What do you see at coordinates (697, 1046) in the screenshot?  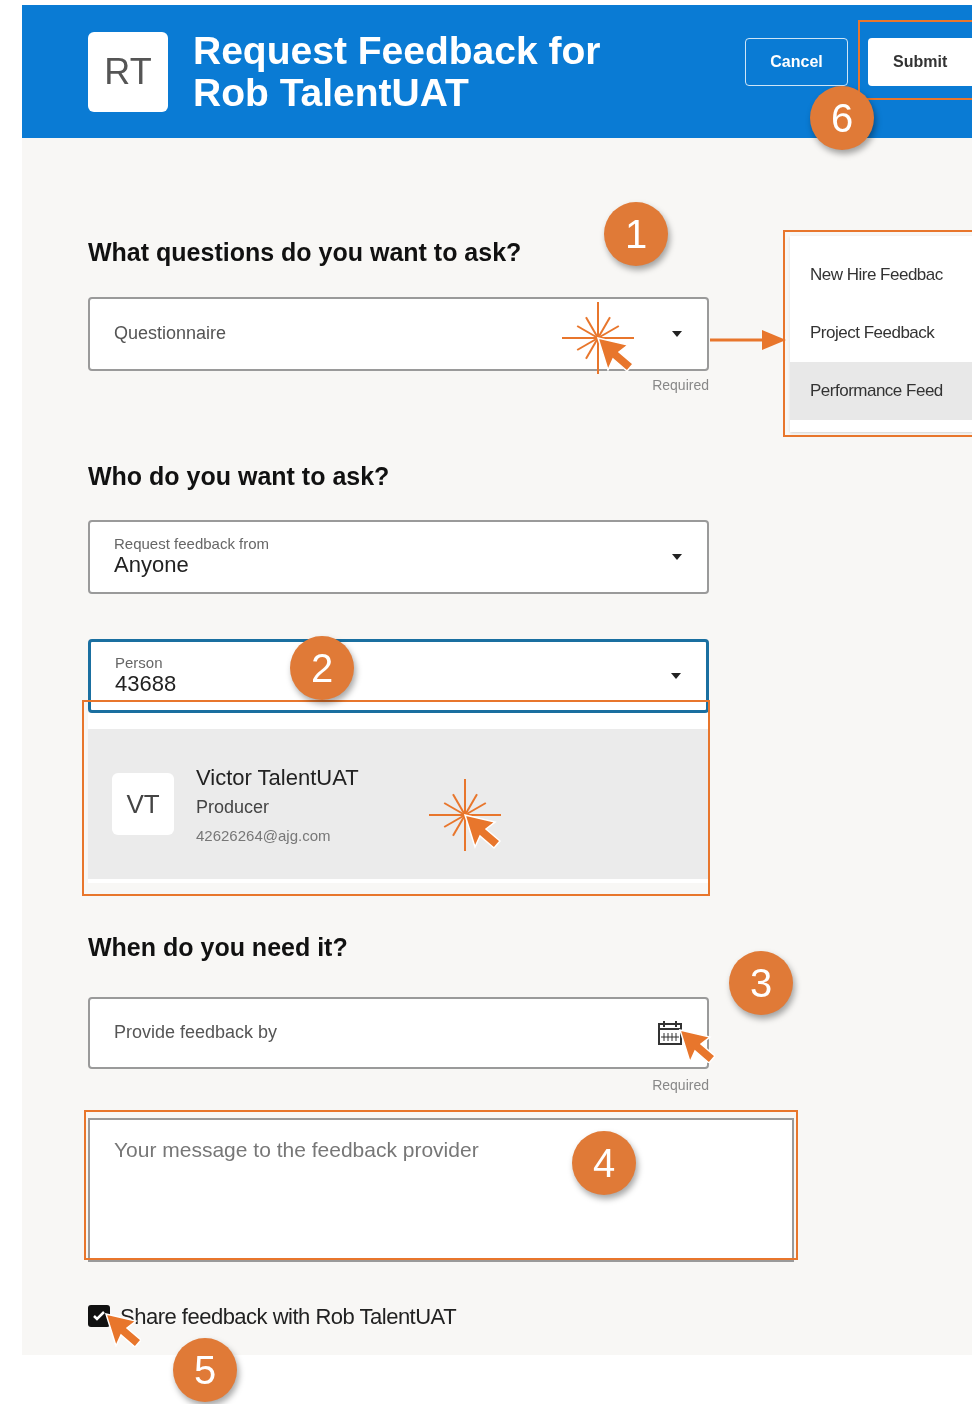 I see `cursor-icon` at bounding box center [697, 1046].